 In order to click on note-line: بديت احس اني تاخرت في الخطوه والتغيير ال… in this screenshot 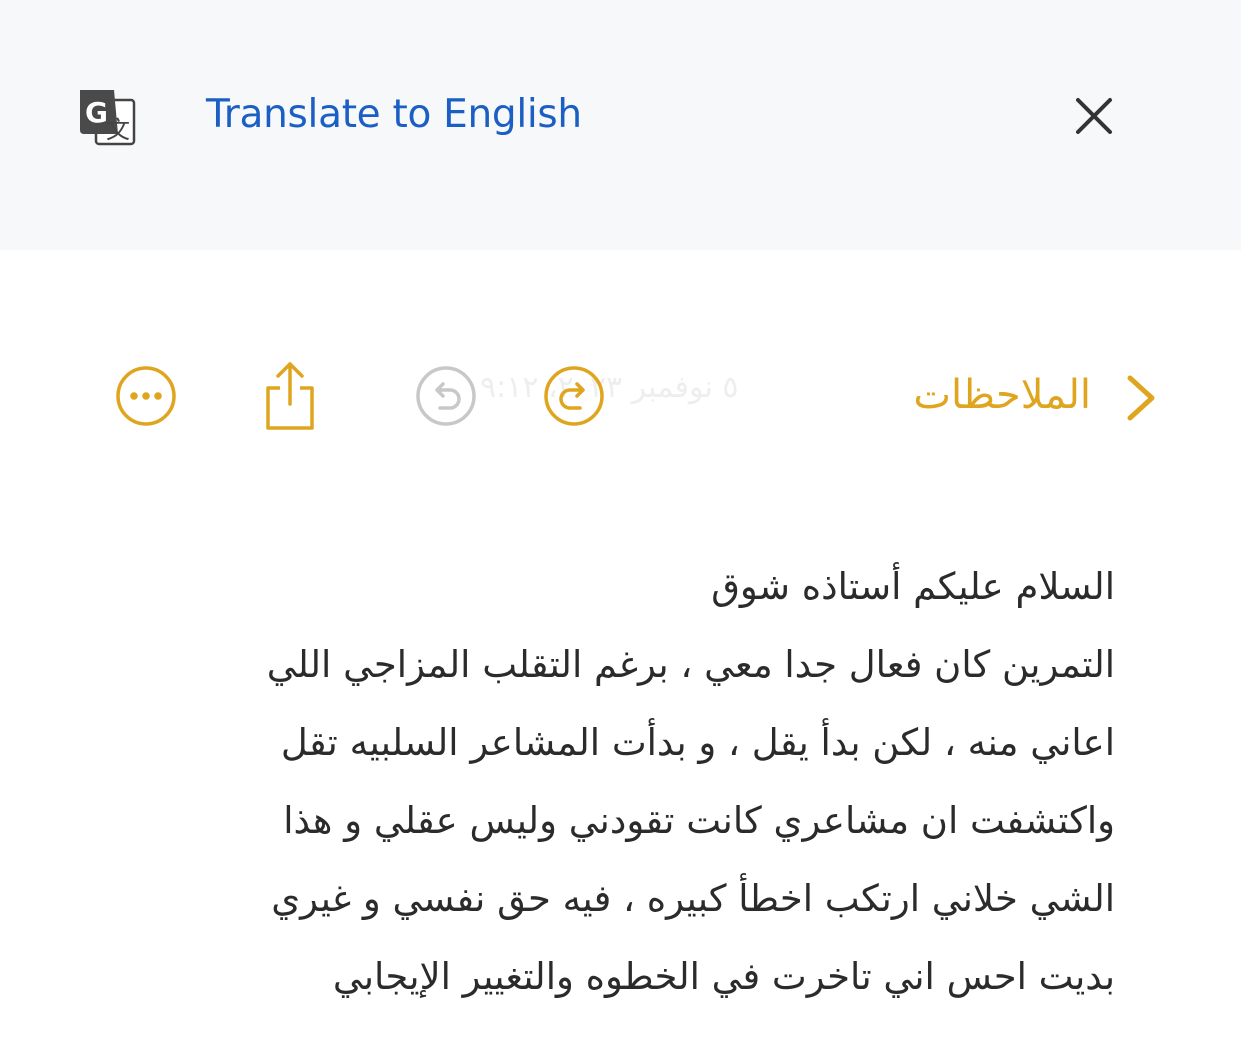, I will do `click(723, 976)`.